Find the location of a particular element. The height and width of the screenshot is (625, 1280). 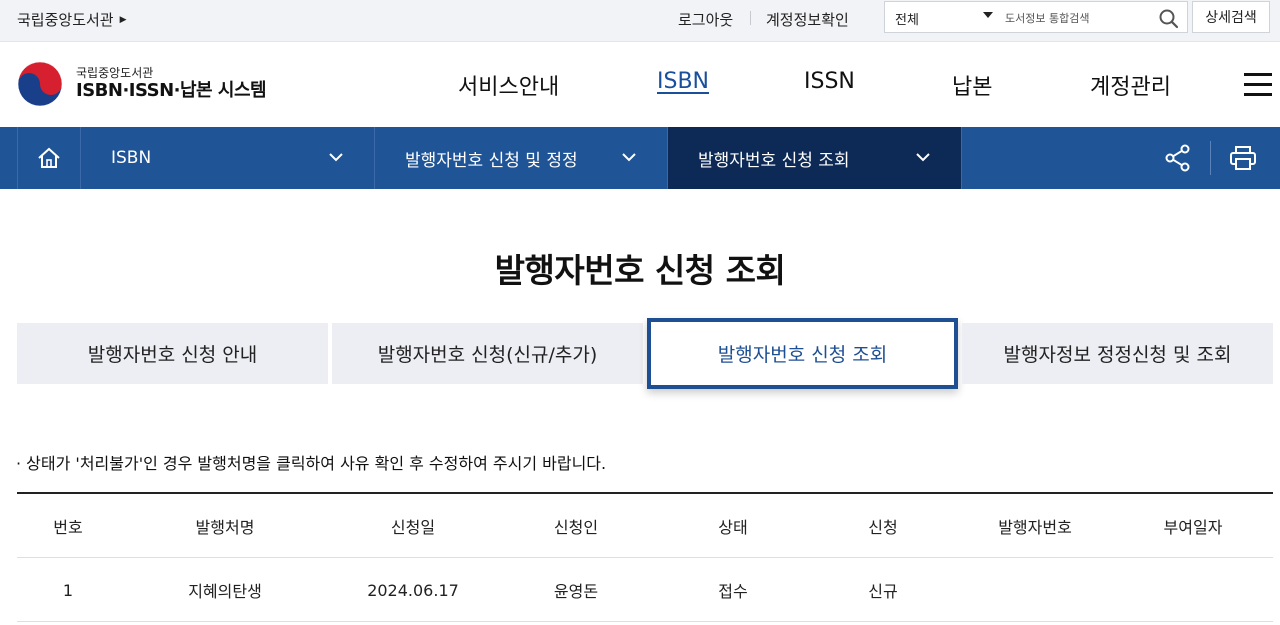

nav-isbn: ISBN is located at coordinates (683, 81).